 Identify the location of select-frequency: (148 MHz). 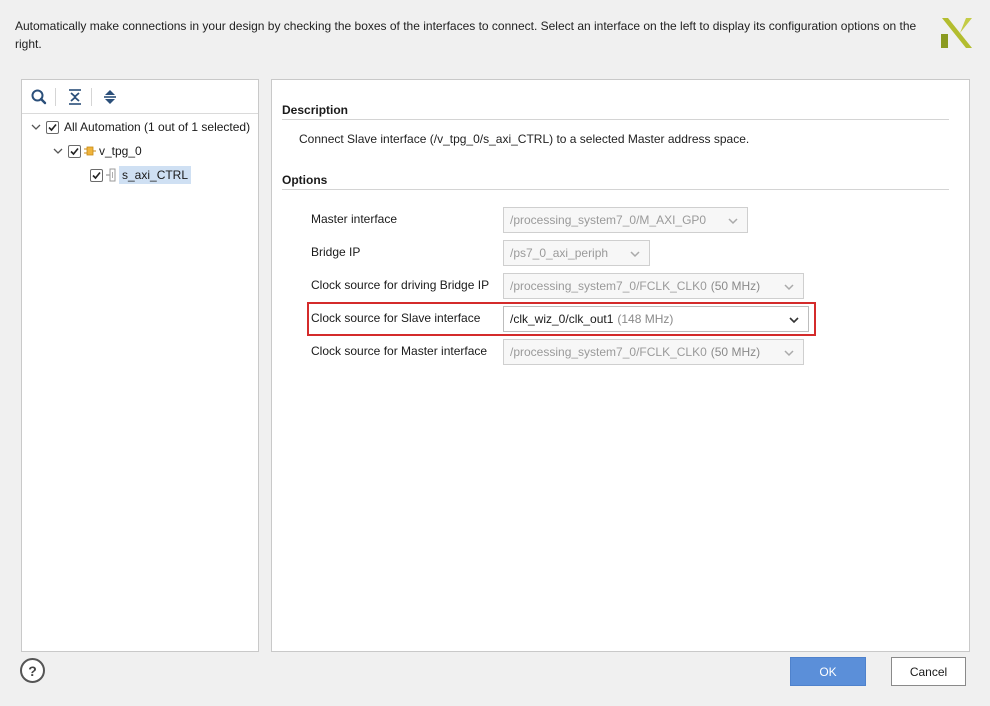
(645, 319).